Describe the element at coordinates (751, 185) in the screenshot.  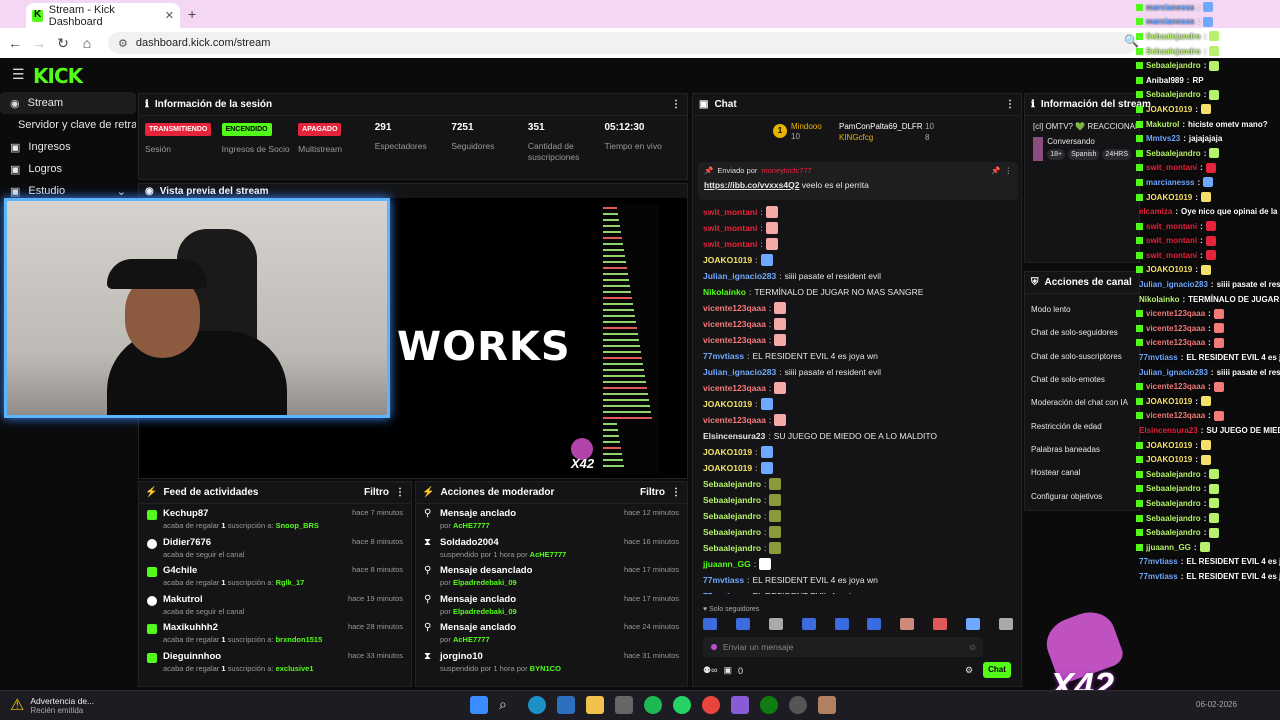
I see `pinned-link: https://ibb.co/vvxxs4Q2` at that location.